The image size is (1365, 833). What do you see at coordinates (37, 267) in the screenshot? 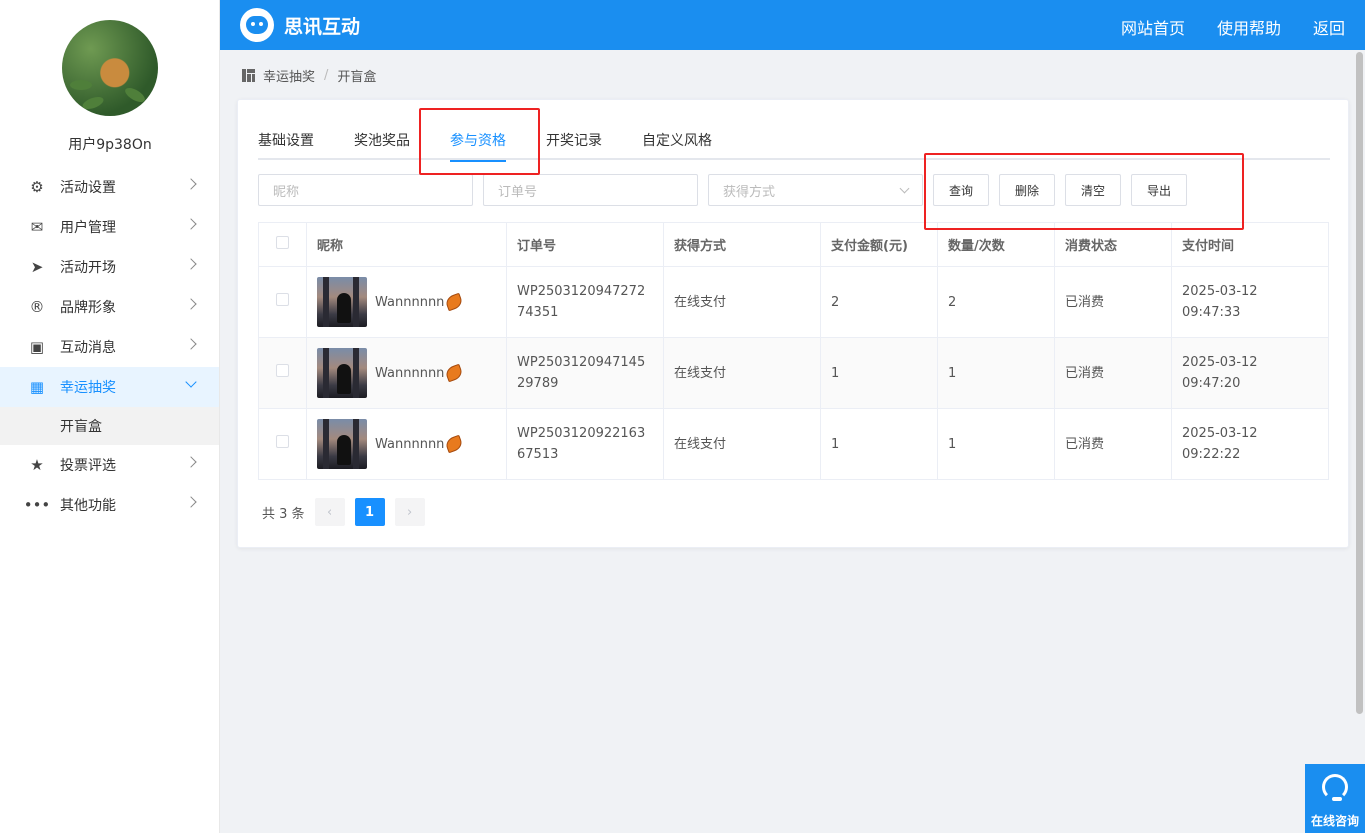
I see `paper-plane-icon: ➤` at bounding box center [37, 267].